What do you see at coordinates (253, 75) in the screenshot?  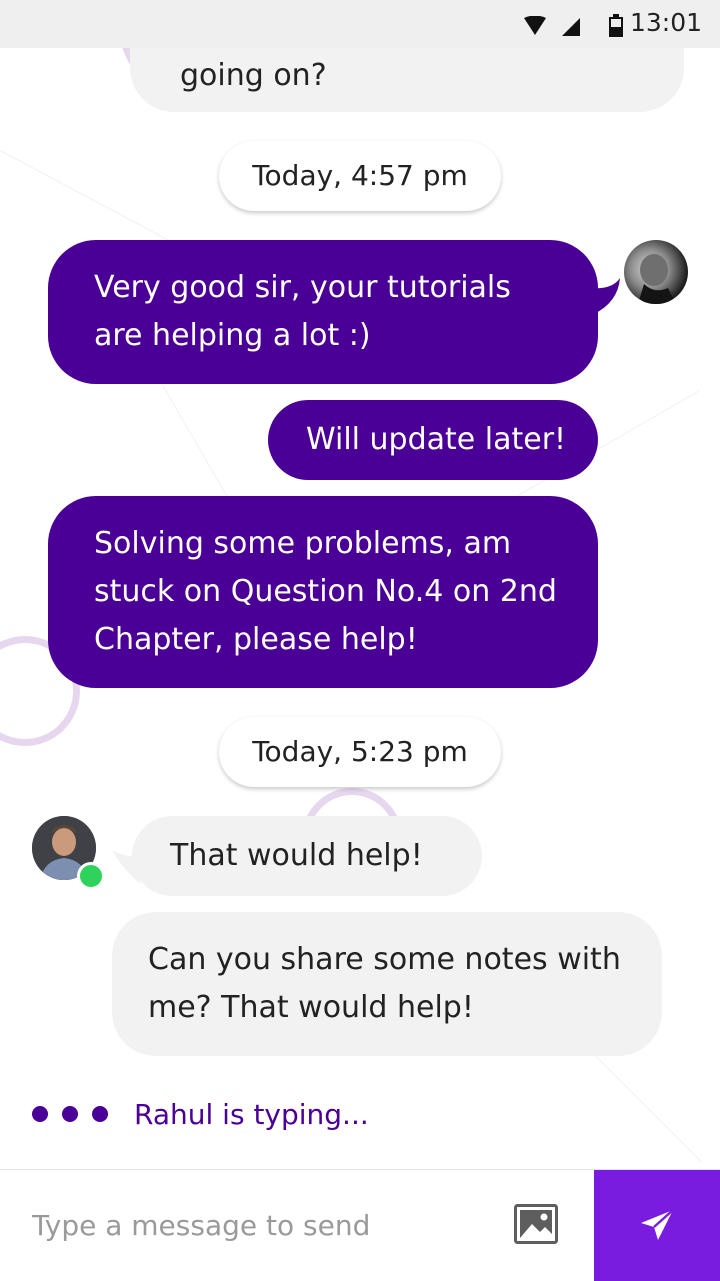 I see `message-text: going on?` at bounding box center [253, 75].